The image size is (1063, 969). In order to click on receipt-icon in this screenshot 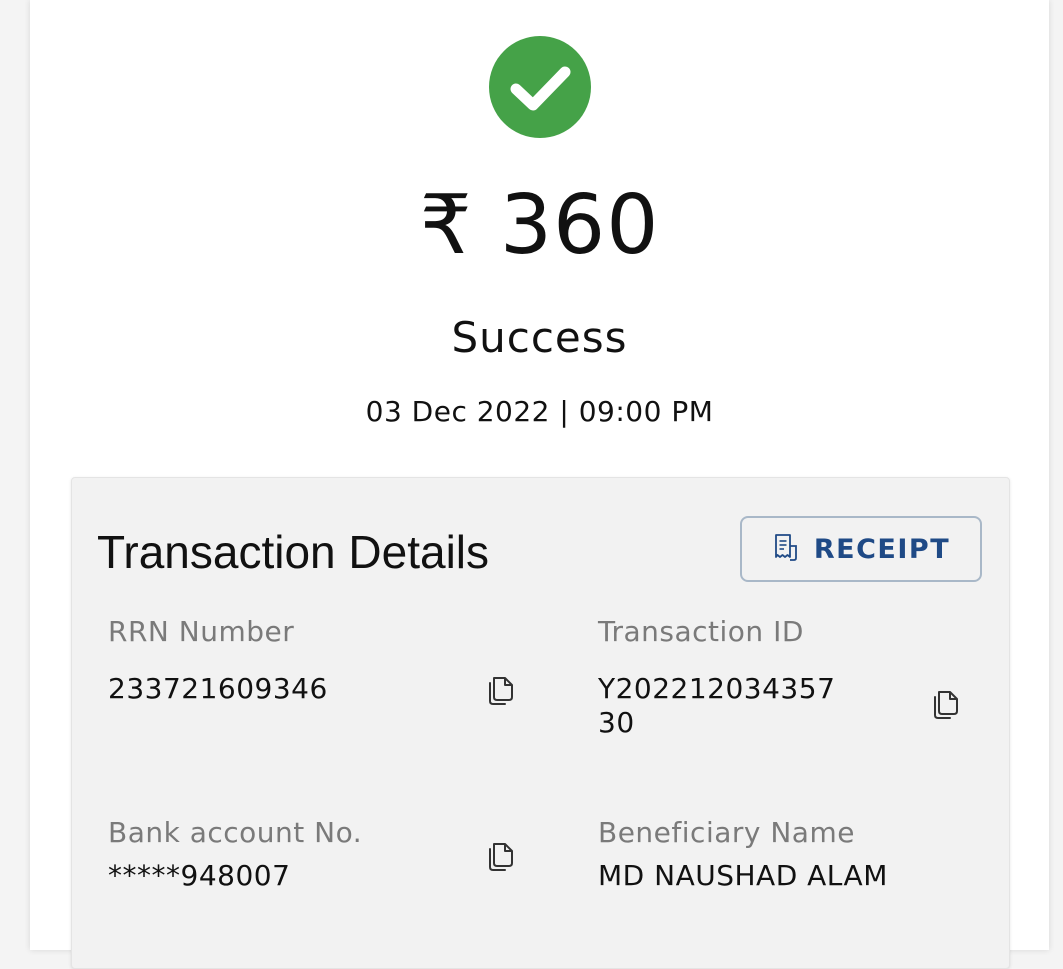, I will do `click(786, 549)`.